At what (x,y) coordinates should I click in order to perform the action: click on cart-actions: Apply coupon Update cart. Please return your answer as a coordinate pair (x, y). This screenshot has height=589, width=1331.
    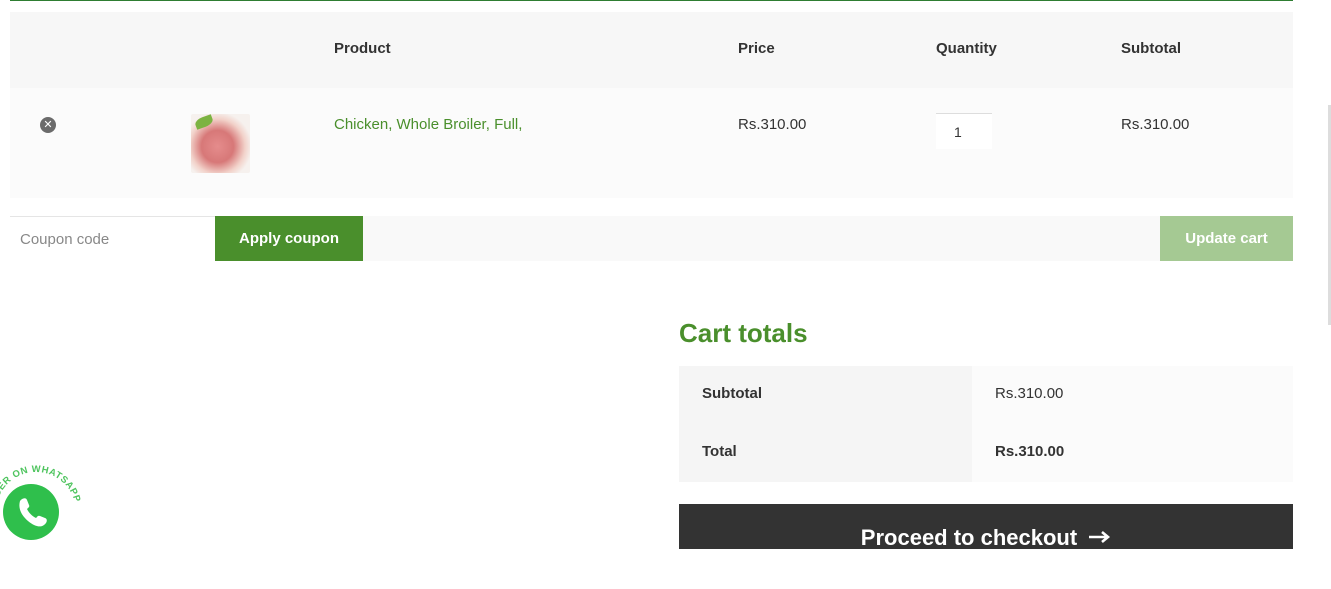
    Looking at the image, I should click on (651, 238).